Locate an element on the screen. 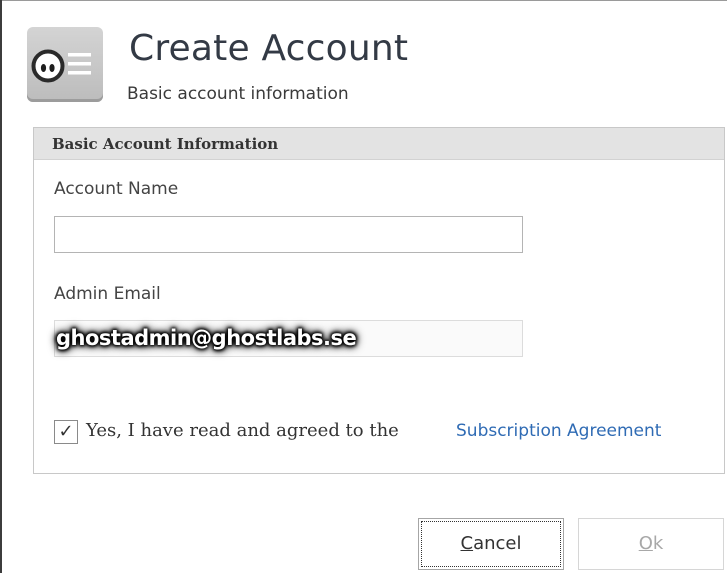 The width and height of the screenshot is (727, 573). cancel-label-rest: ancel is located at coordinates (497, 543).